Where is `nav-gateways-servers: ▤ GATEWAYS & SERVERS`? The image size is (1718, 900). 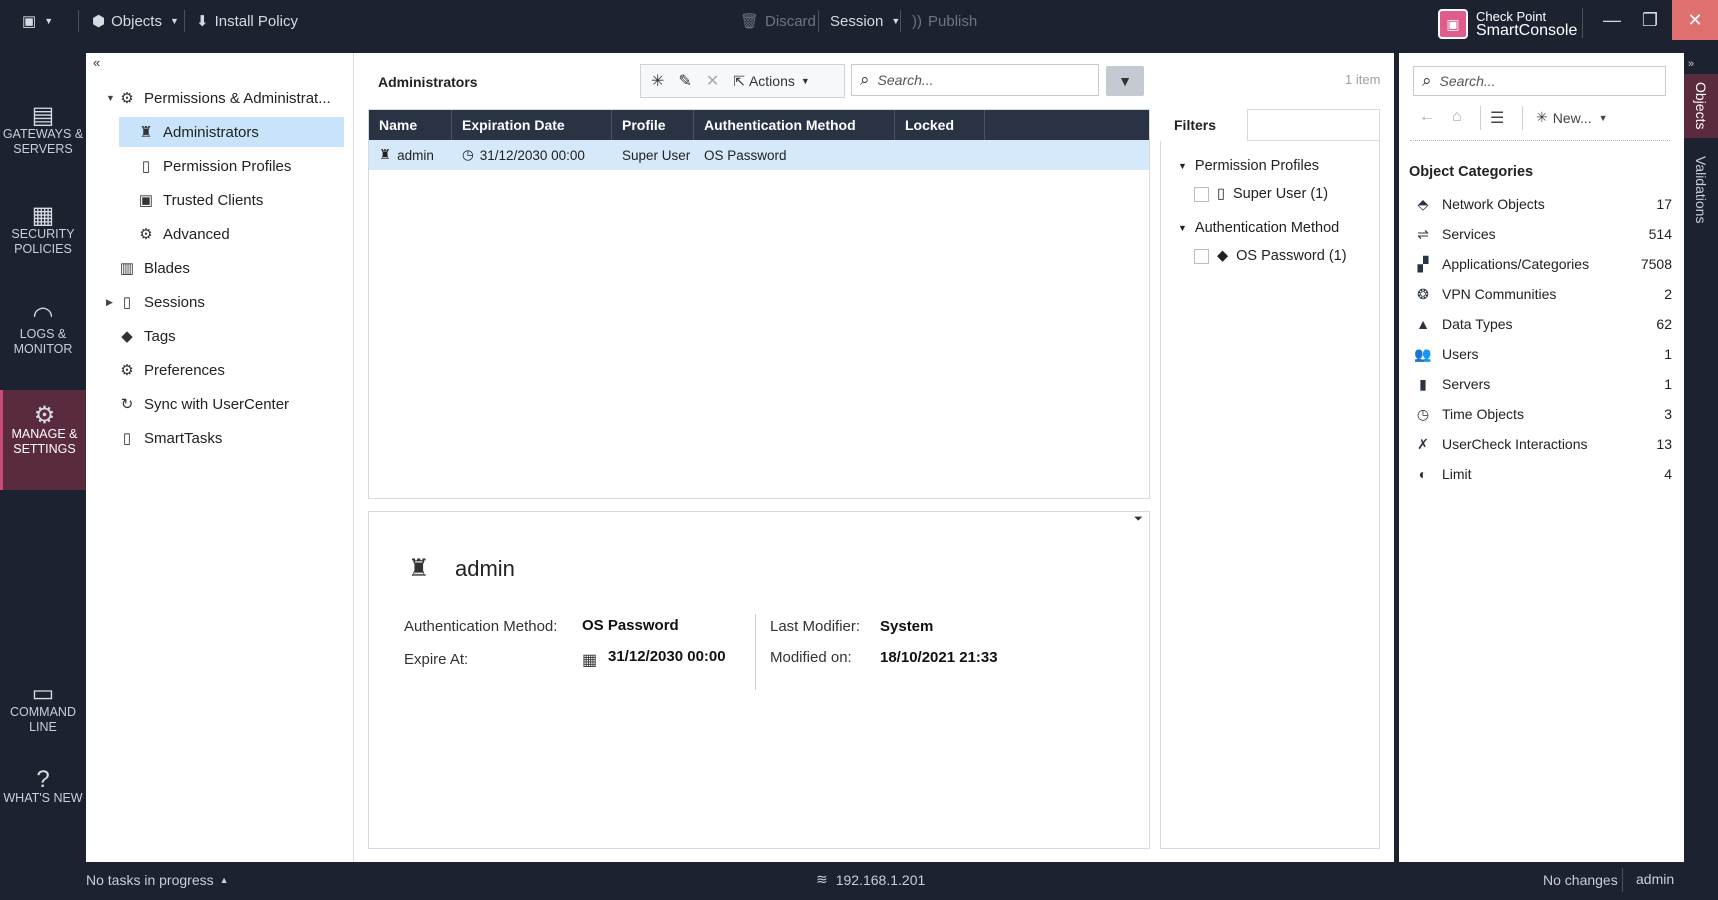
nav-gateways-servers: ▤ GATEWAYS & SERVERS is located at coordinates (43, 129).